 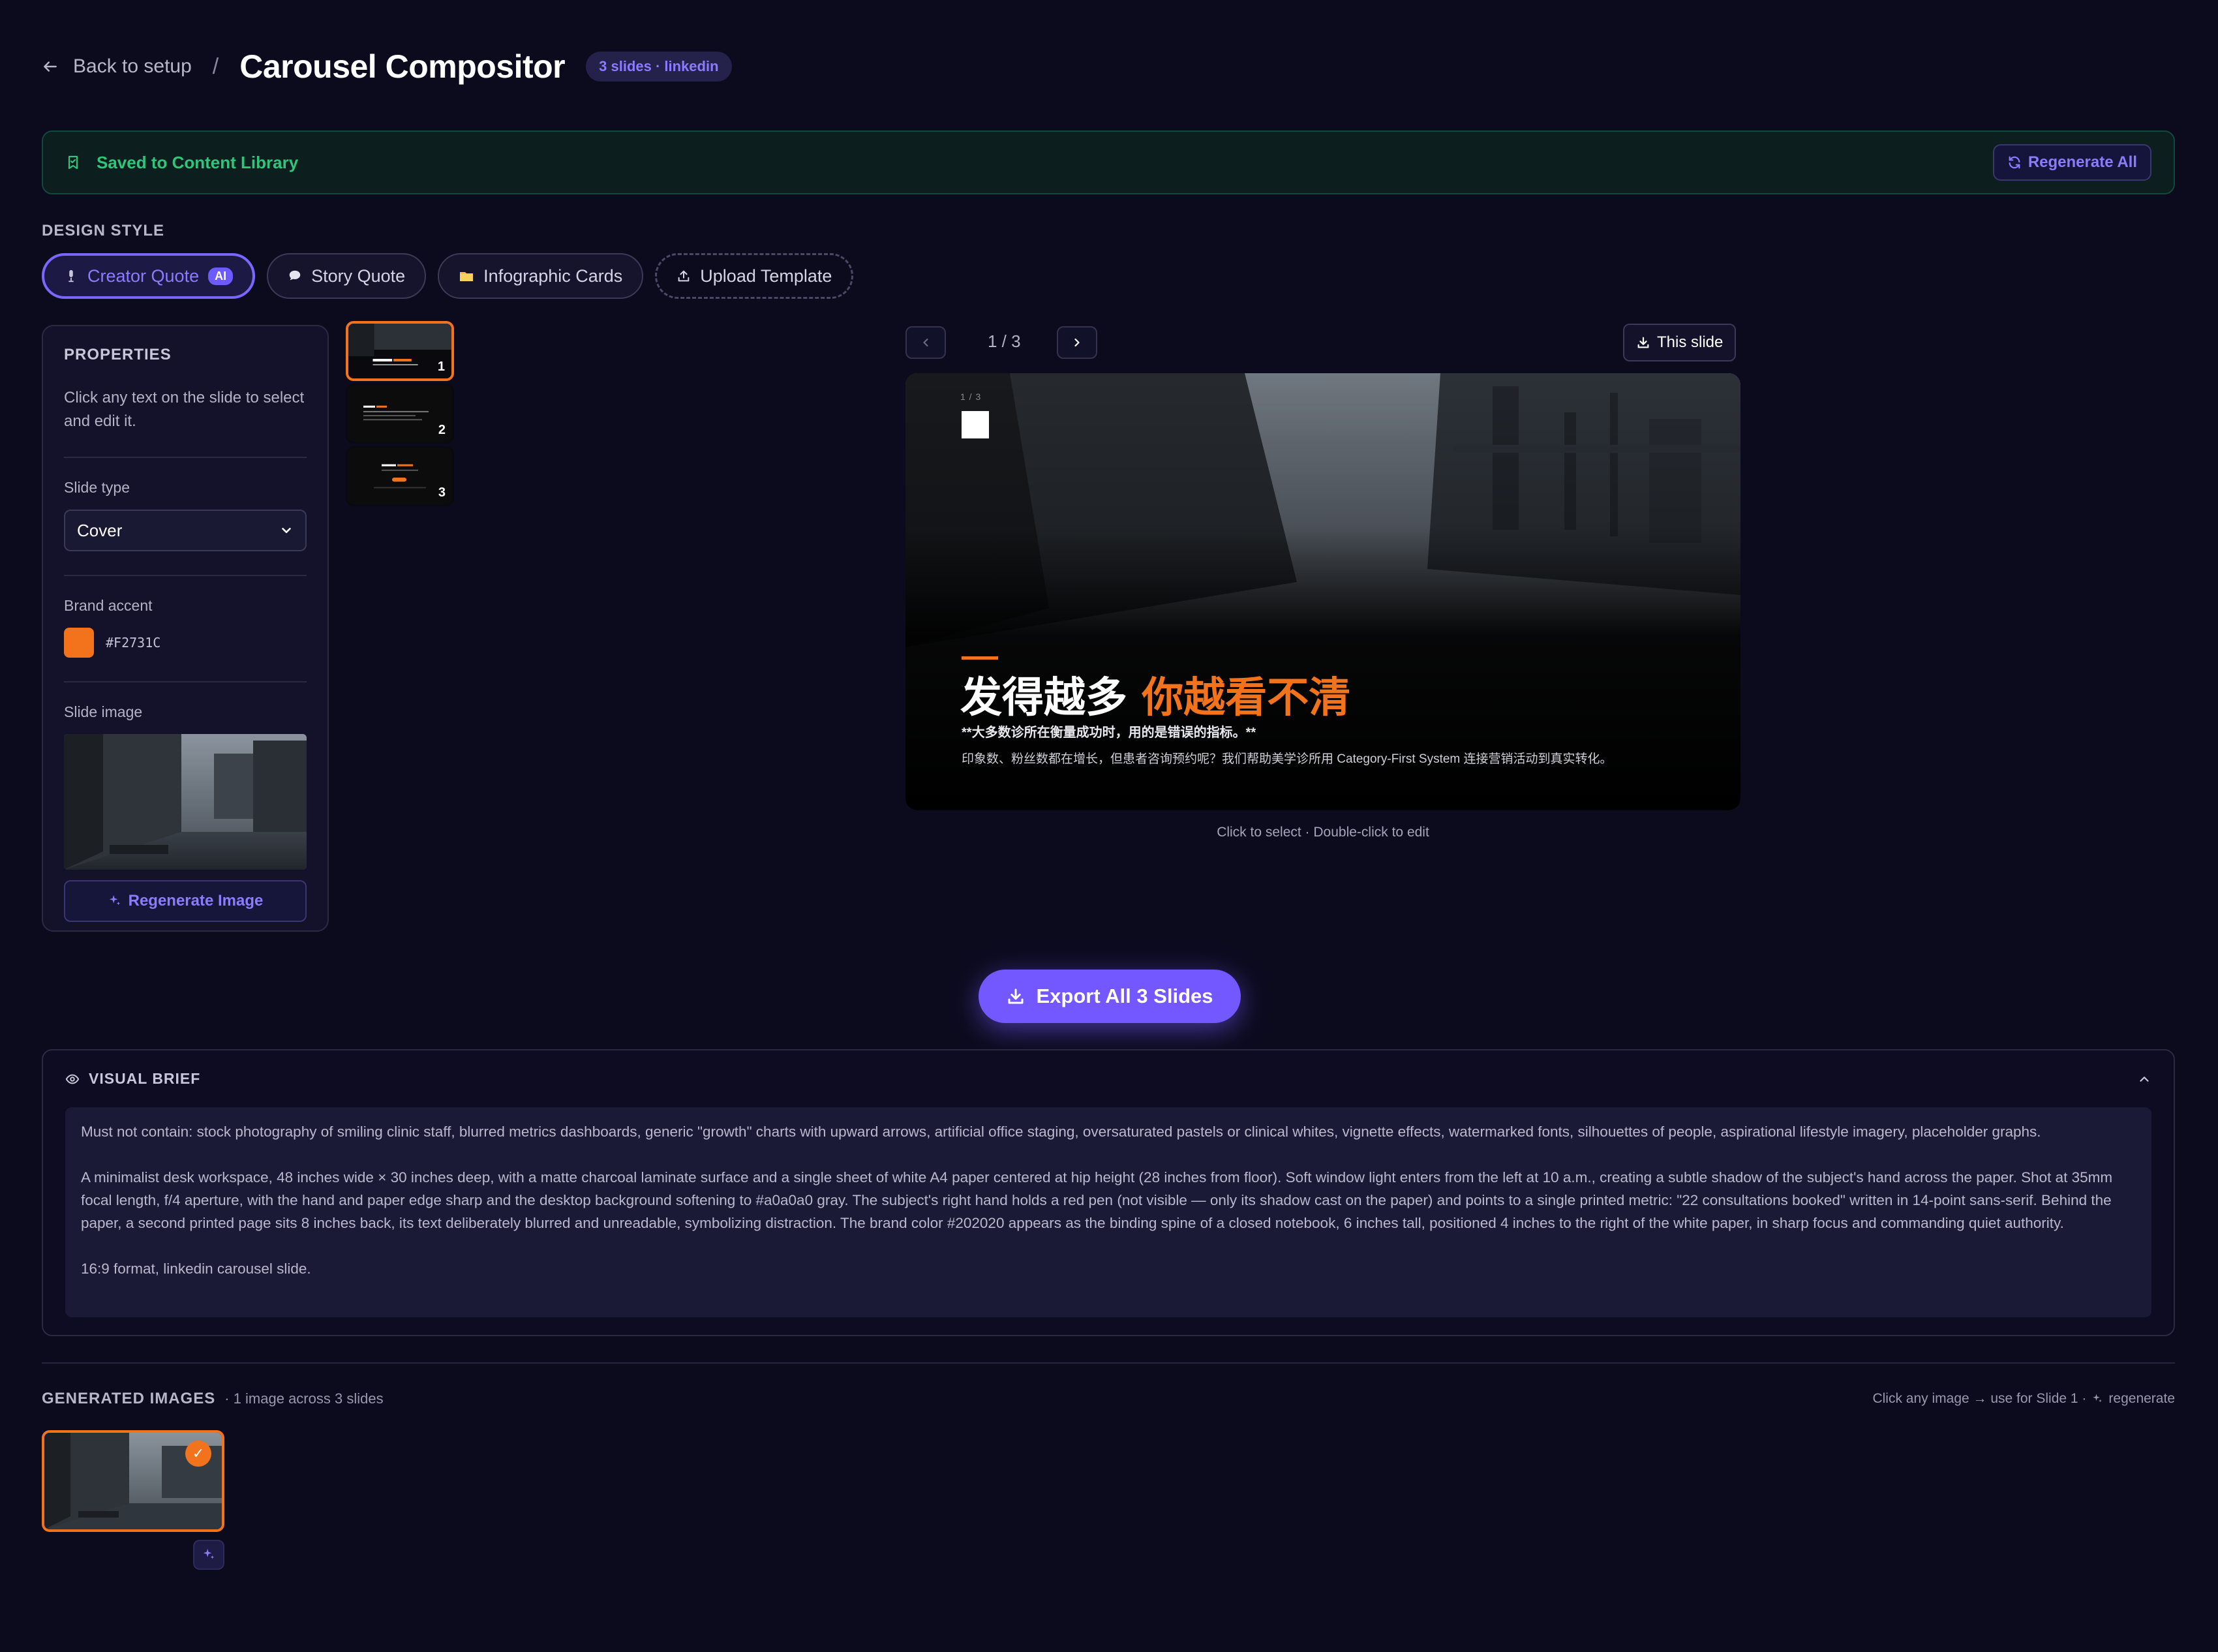 I want to click on slide-logo-placeholder, so click(x=975, y=424).